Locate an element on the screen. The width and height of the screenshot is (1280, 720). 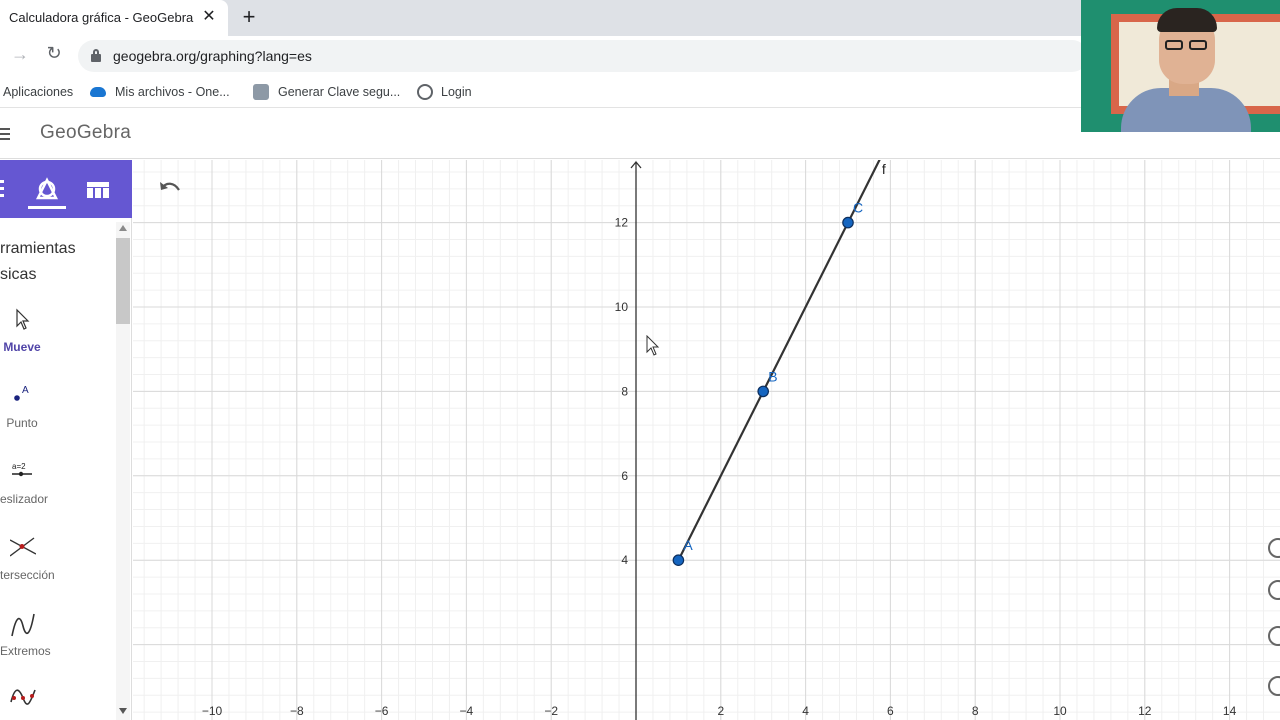
scroll-down-icon is located at coordinates (123, 711).